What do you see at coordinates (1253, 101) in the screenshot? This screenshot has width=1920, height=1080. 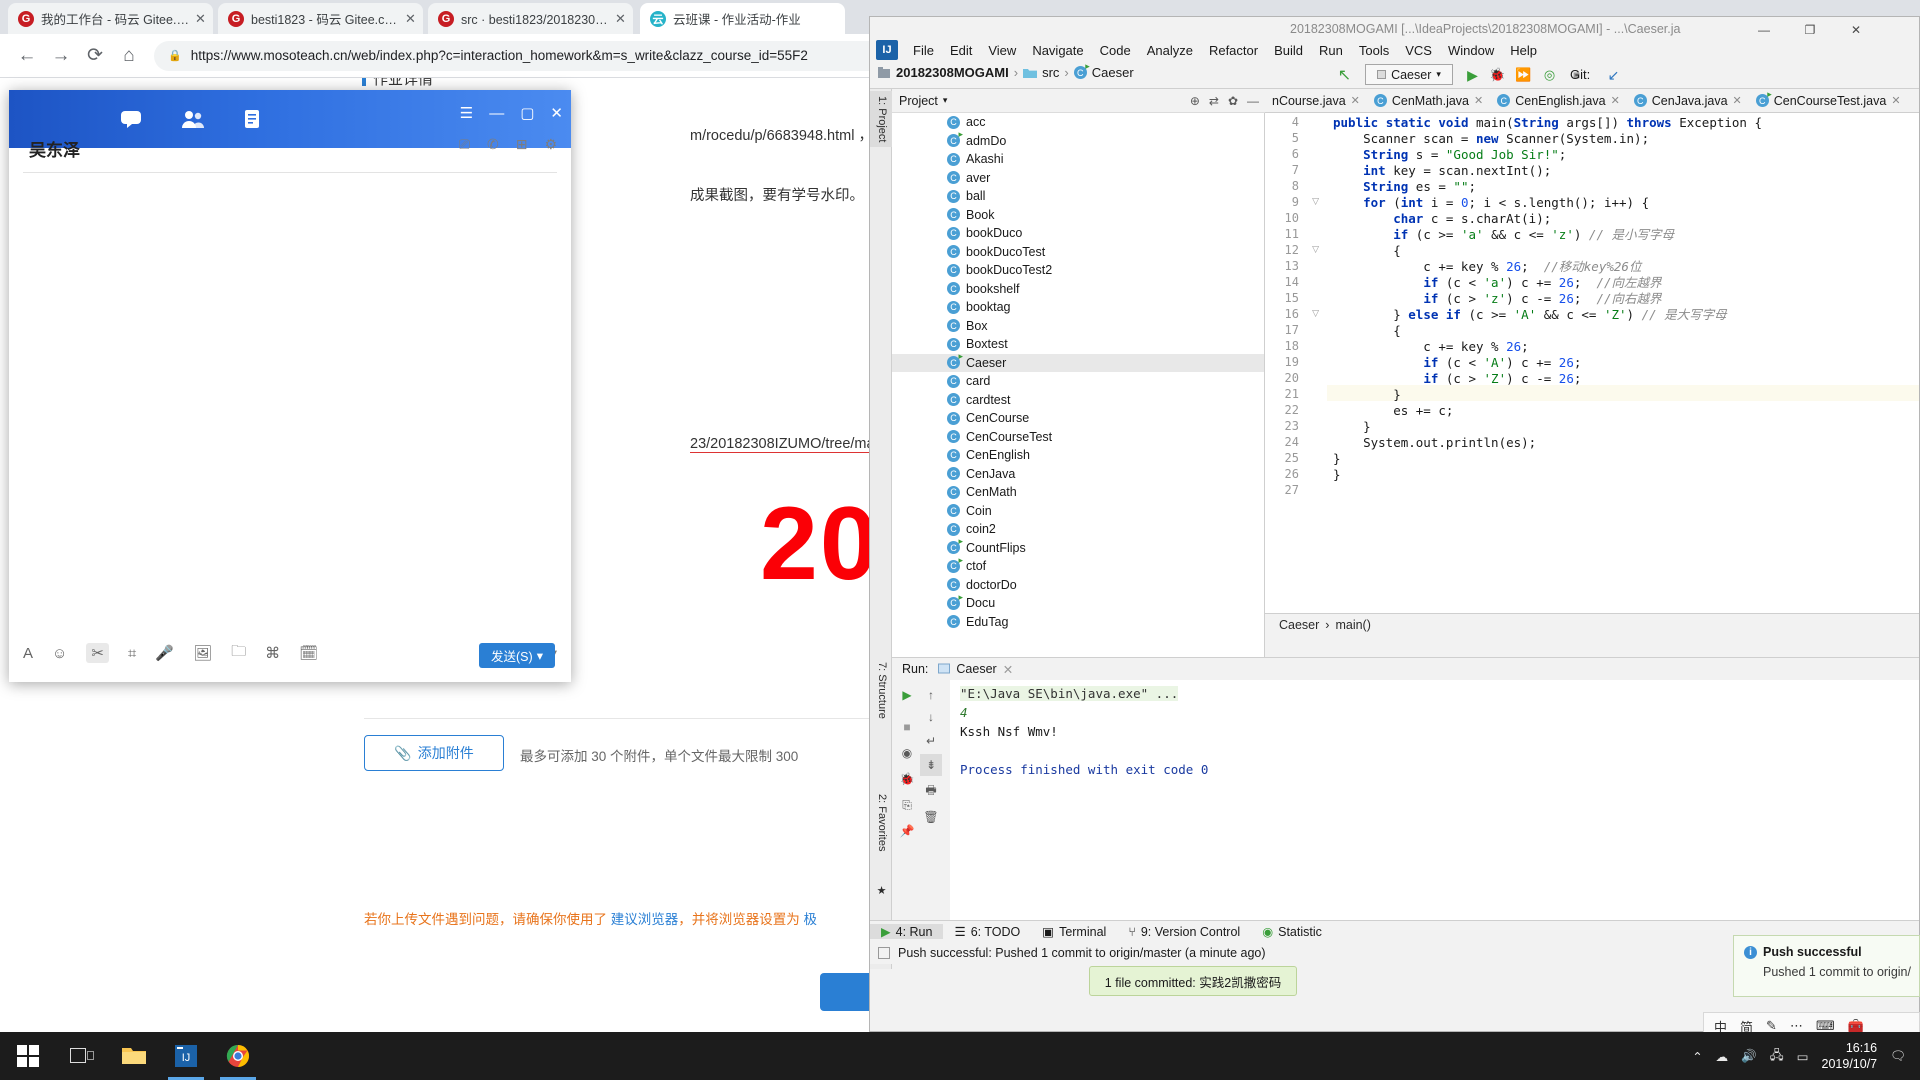 I see `hide-icon: —` at bounding box center [1253, 101].